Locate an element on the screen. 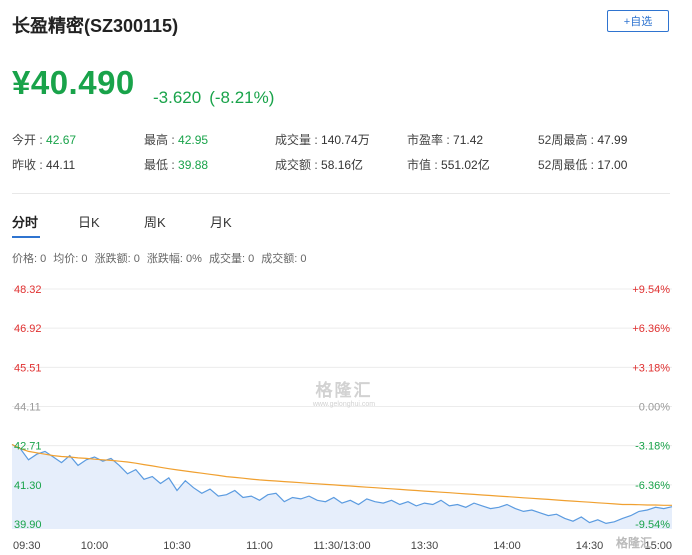 This screenshot has width=692, height=555. stat-52w-high: 52周最高 : 47.99 is located at coordinates (583, 140).